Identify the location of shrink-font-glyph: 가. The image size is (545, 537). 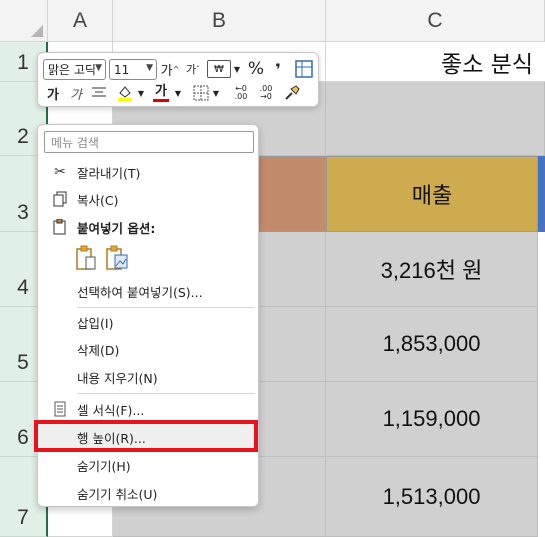
(191, 69).